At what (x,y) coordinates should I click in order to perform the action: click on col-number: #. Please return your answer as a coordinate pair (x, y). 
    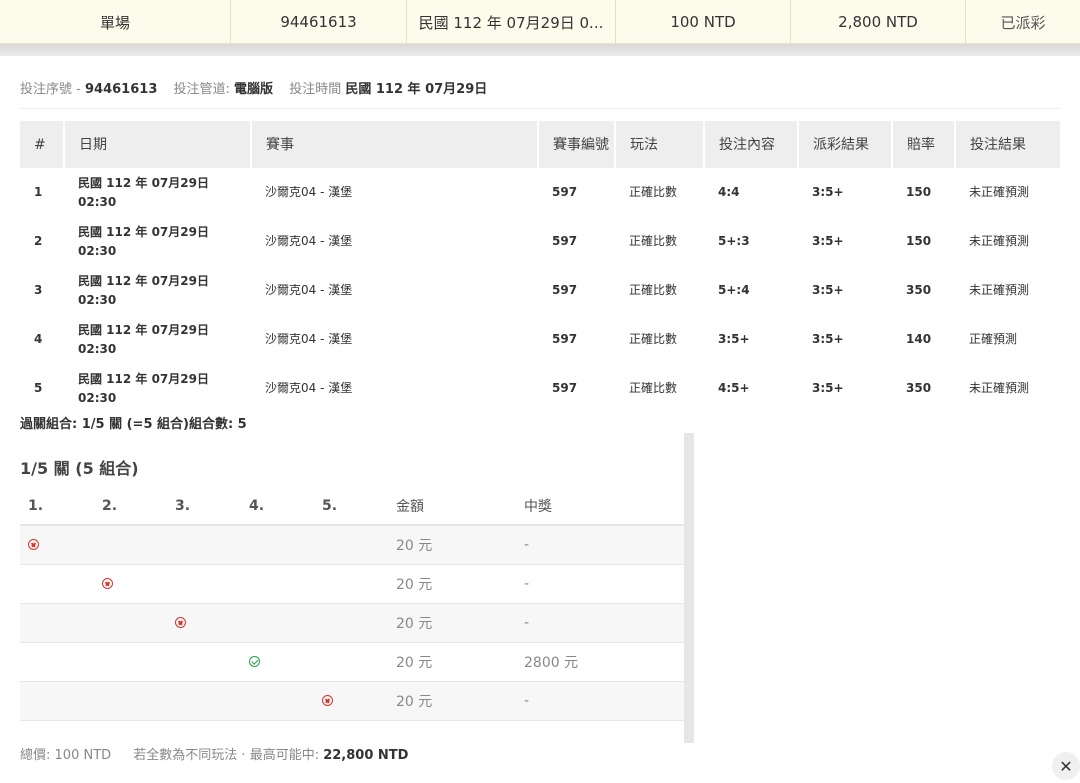
    Looking at the image, I should click on (42, 144).